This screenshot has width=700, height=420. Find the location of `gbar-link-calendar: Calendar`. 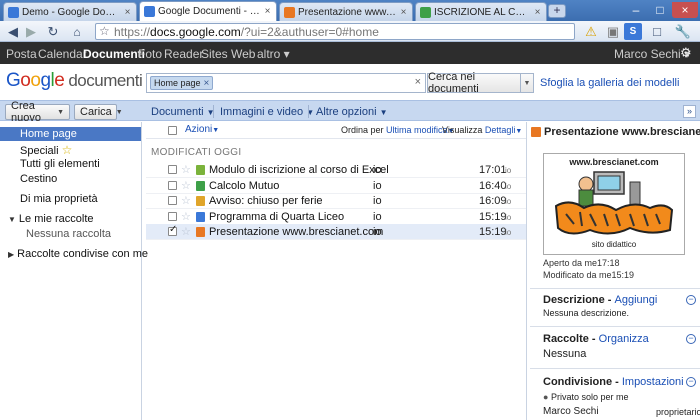

gbar-link-calendar: Calendar is located at coordinates (62, 54).